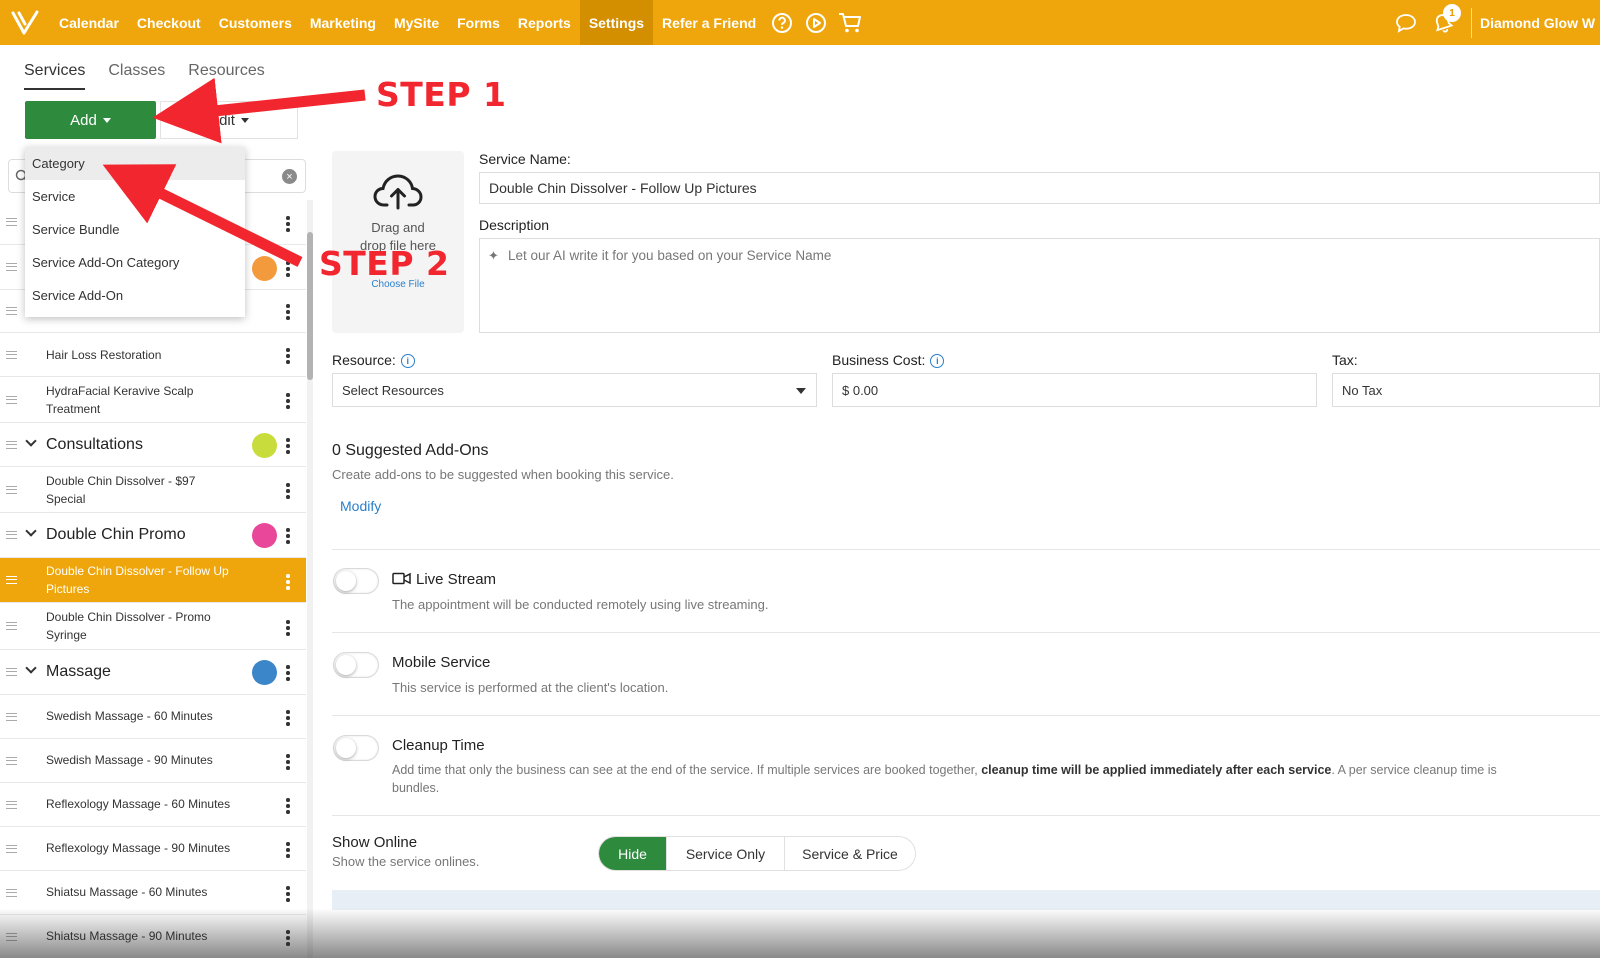 The width and height of the screenshot is (1600, 958). I want to click on step1-arrow, so click(259, 110).